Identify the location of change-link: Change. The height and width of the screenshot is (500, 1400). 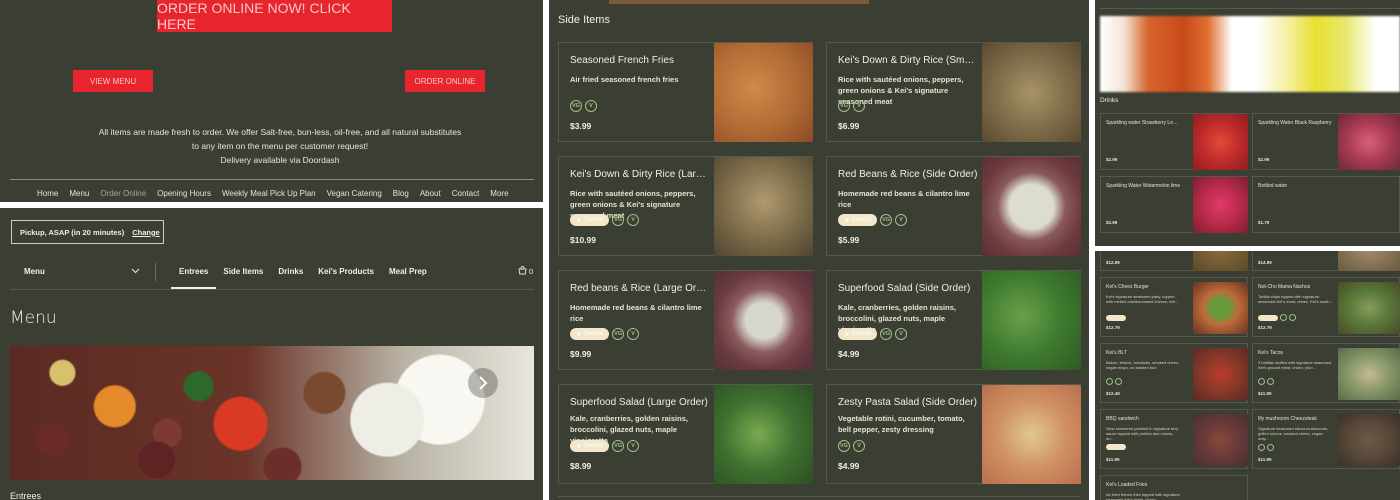
(146, 232).